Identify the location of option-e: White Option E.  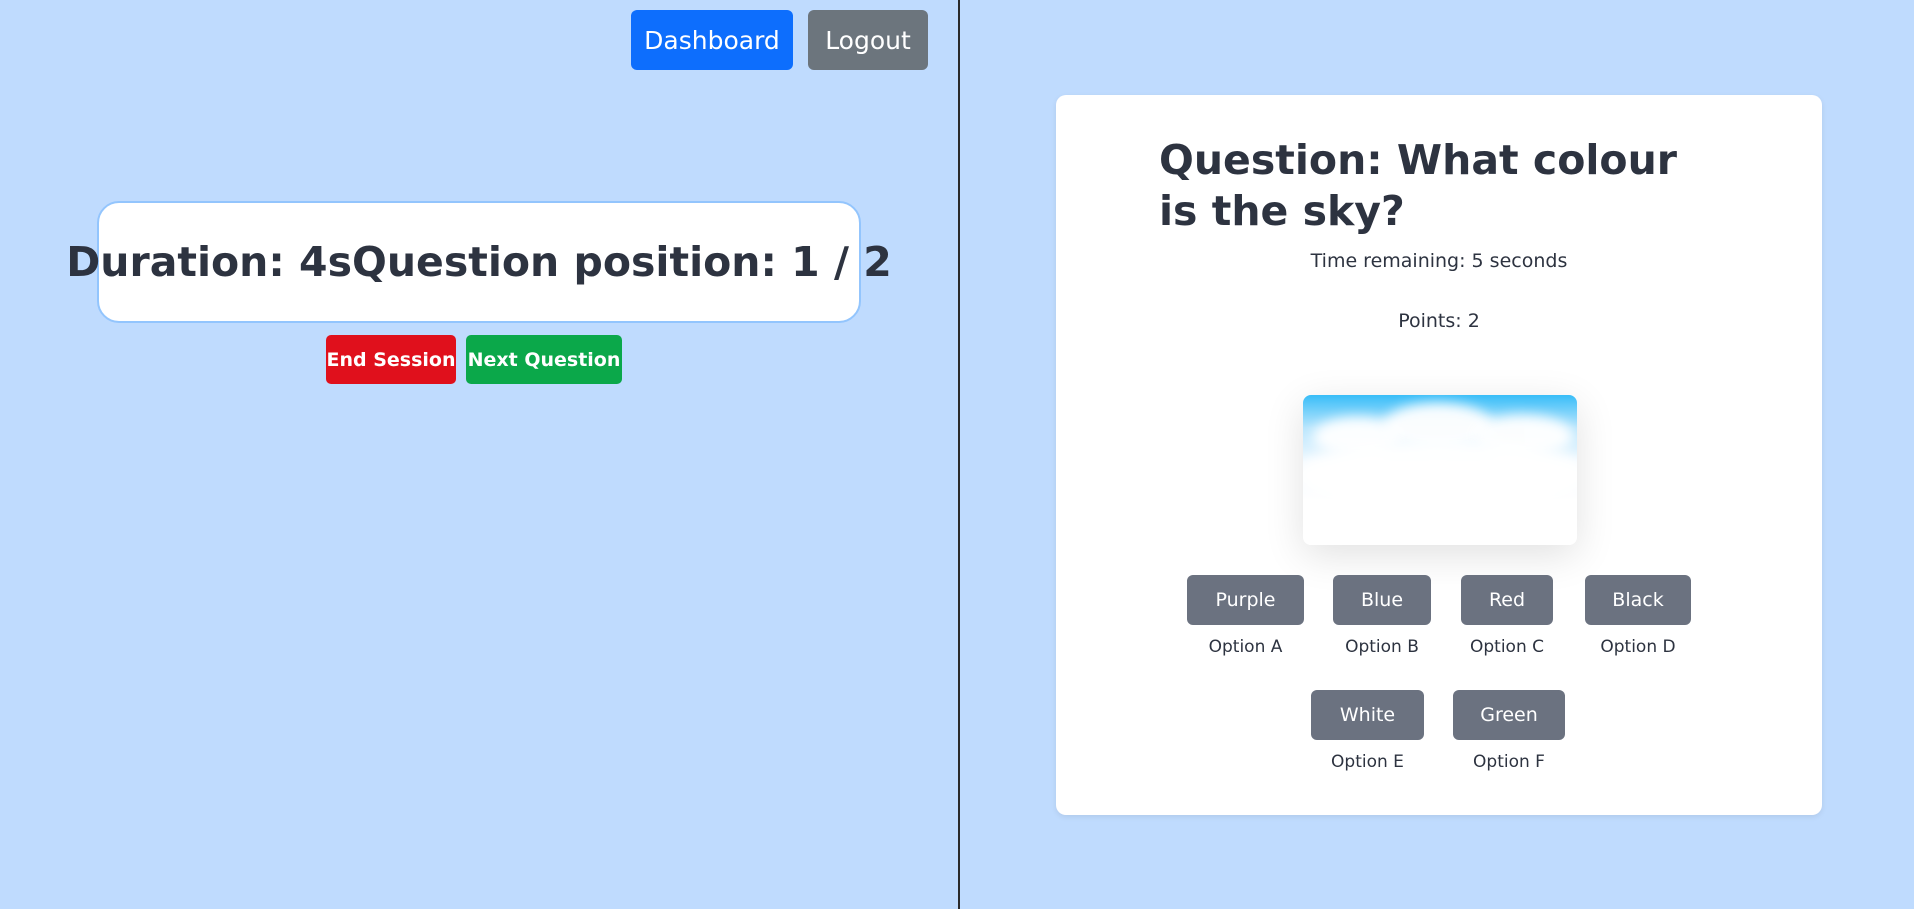
(1367, 731).